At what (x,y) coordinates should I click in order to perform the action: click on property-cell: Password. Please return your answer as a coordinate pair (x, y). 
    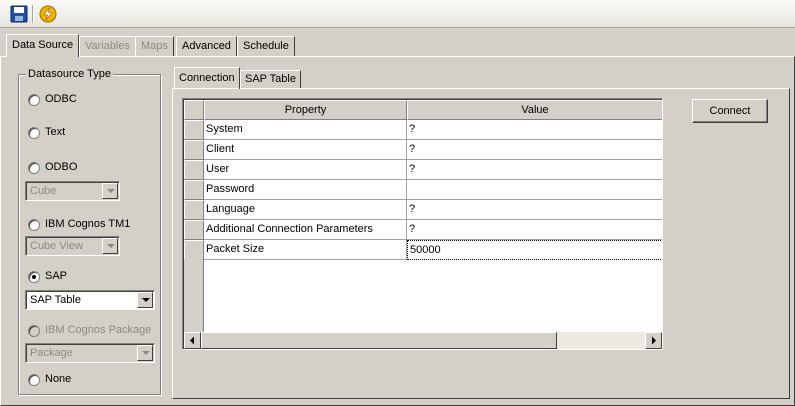
    Looking at the image, I should click on (305, 190).